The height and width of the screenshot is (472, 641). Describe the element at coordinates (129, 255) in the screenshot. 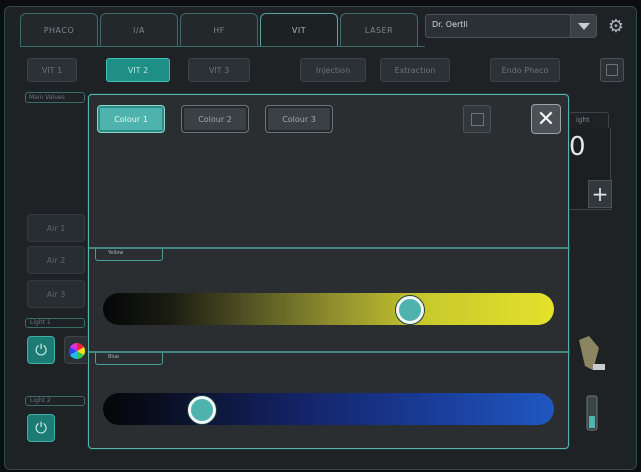

I see `yellow-label: Yellow` at that location.